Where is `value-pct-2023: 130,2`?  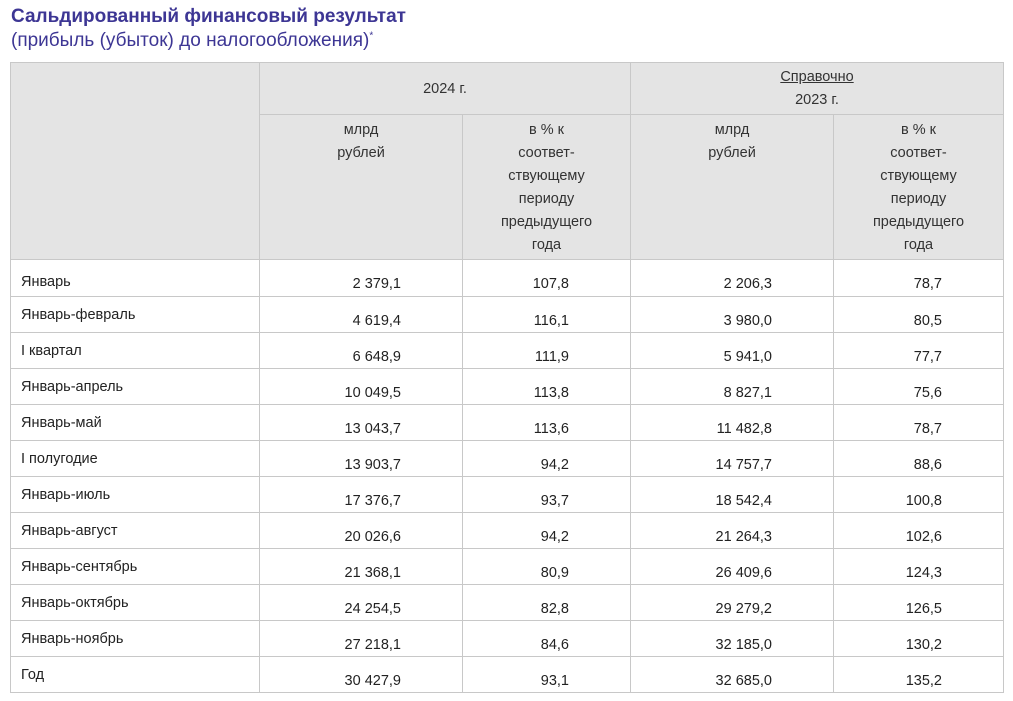 value-pct-2023: 130,2 is located at coordinates (918, 638).